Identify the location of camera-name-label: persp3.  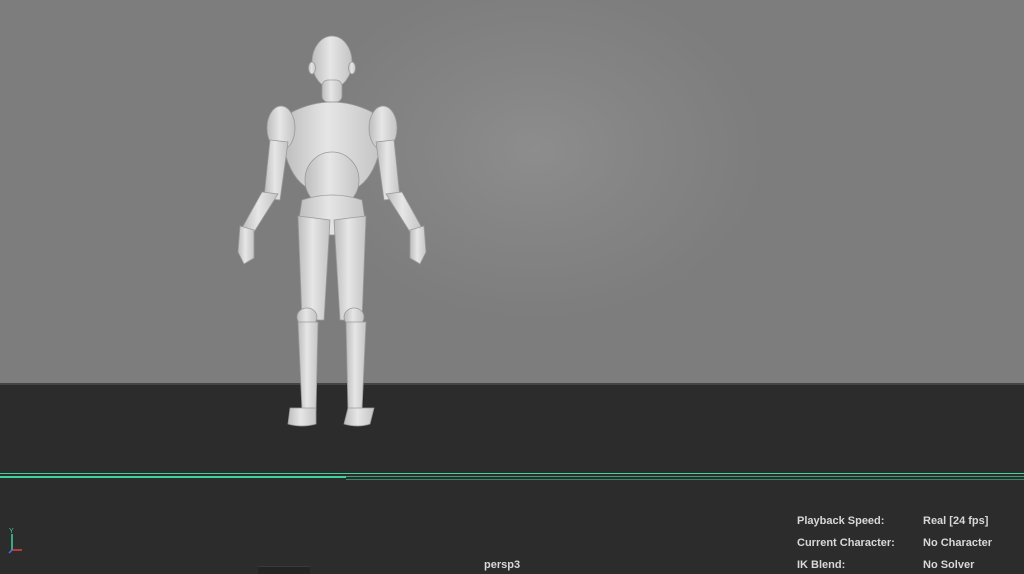
(502, 565).